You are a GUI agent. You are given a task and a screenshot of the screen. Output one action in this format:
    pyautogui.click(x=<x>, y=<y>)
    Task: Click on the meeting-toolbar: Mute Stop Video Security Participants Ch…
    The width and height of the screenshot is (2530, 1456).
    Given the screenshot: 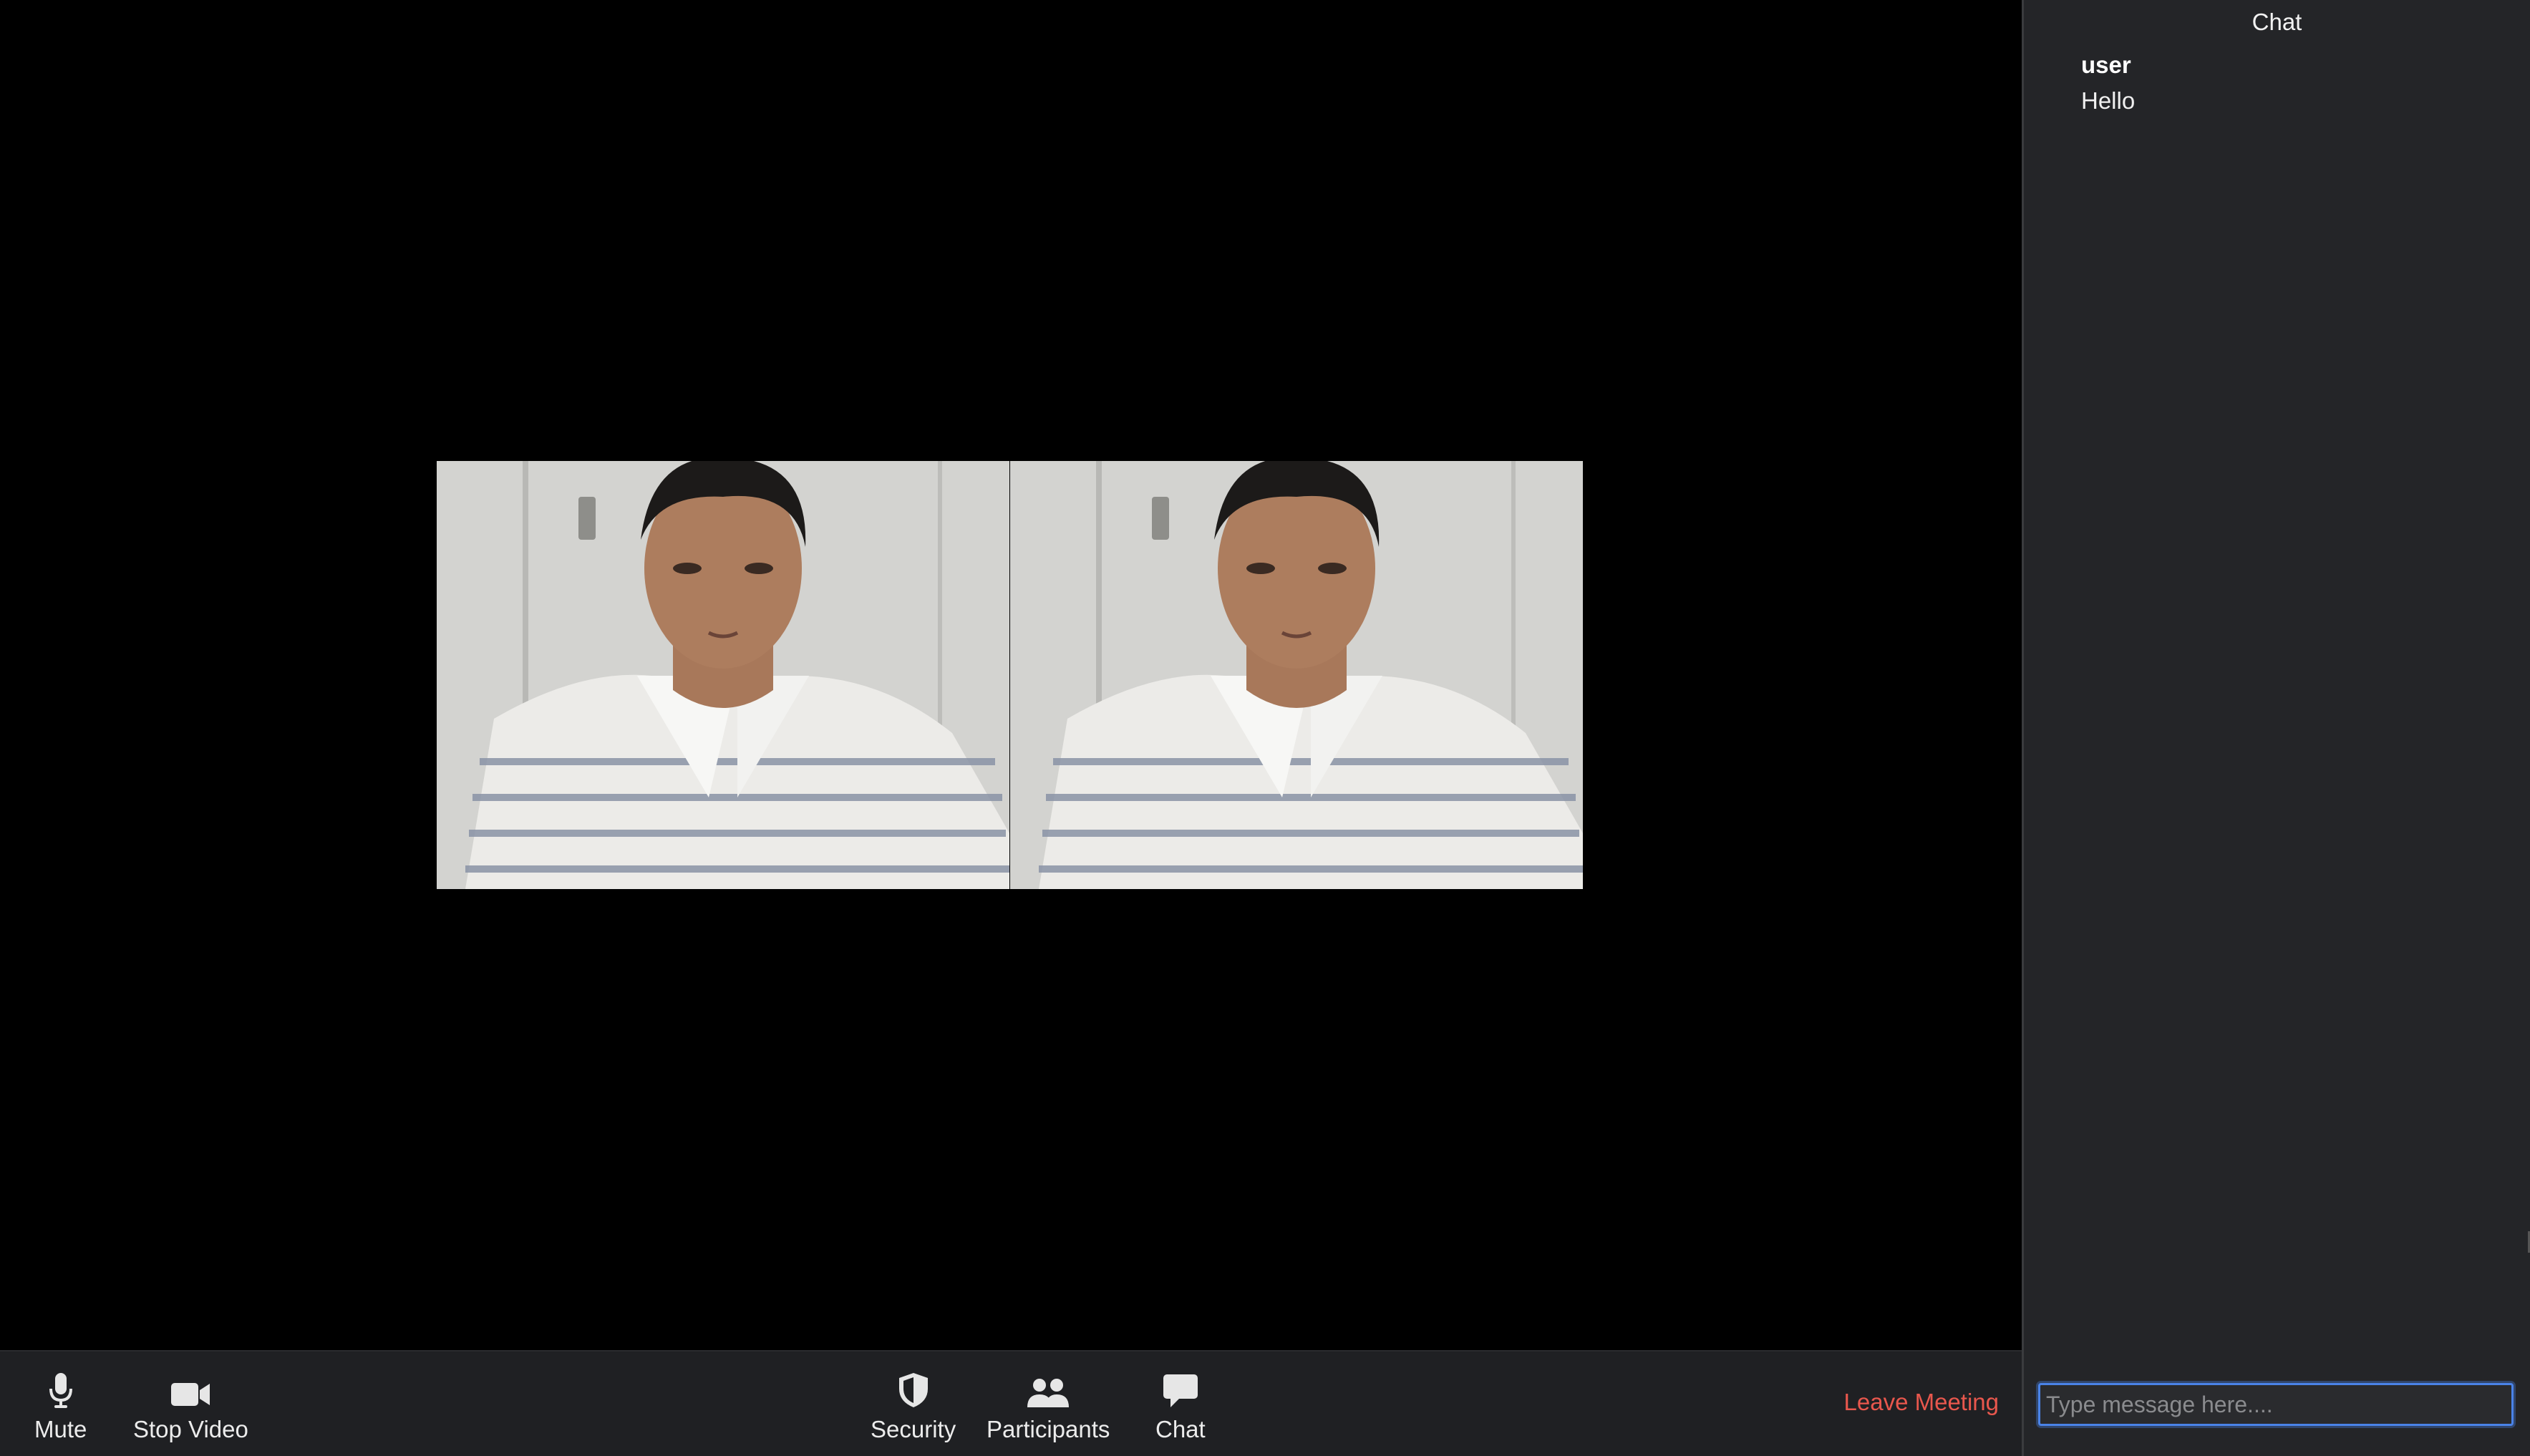 What is the action you would take?
    pyautogui.click(x=1011, y=1403)
    